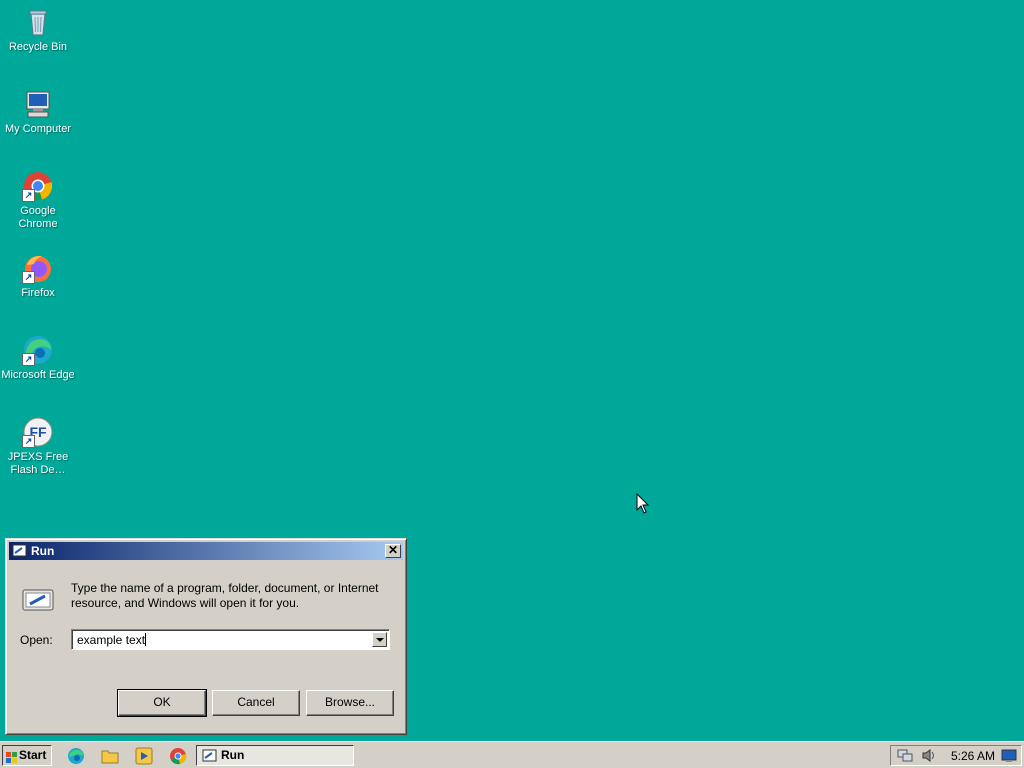  Describe the element at coordinates (275, 755) in the screenshot. I see `taskbar-button-run: Run` at that location.